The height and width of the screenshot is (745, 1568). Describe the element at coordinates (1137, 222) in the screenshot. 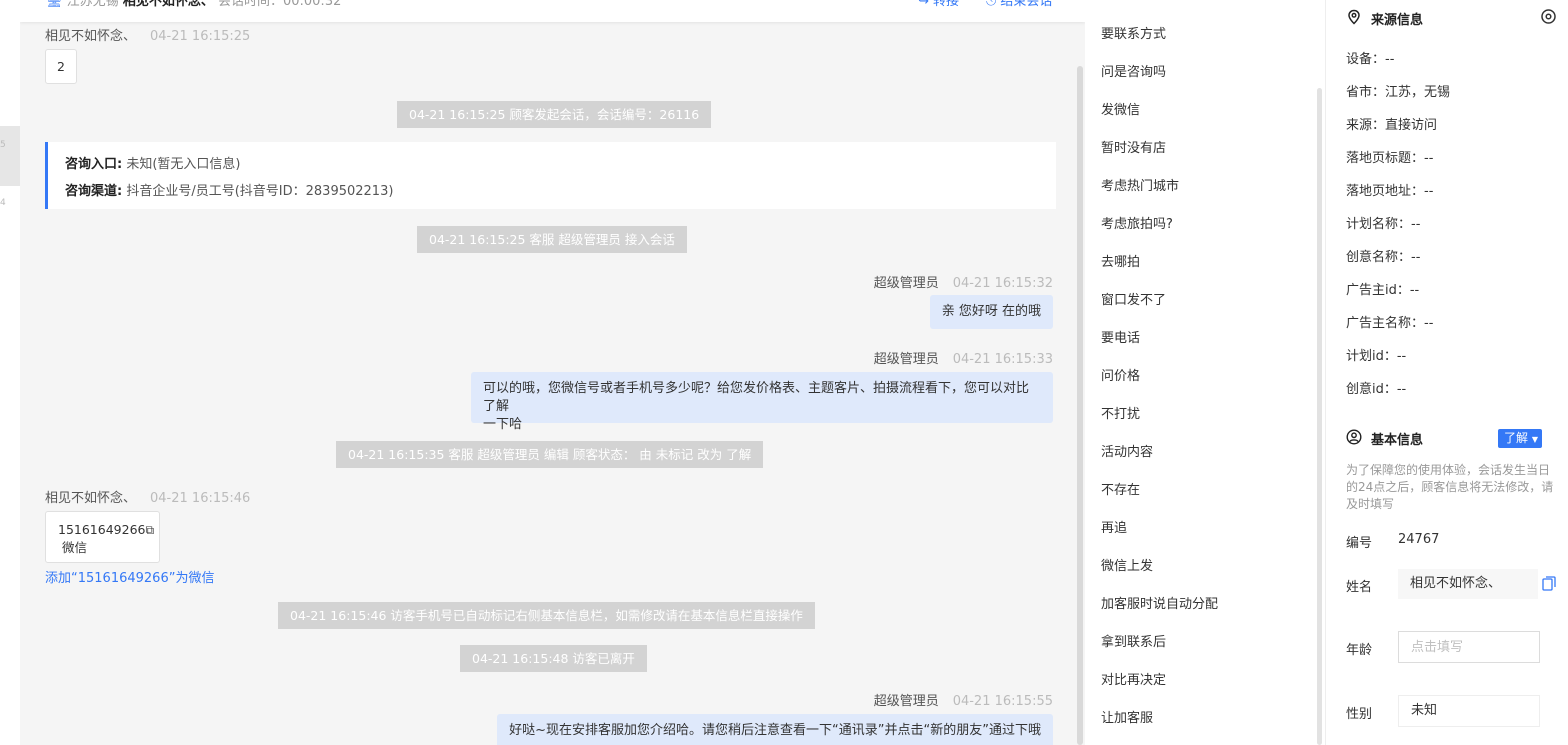

I see `quick-reply-item: 考虑旅拍吗?` at that location.